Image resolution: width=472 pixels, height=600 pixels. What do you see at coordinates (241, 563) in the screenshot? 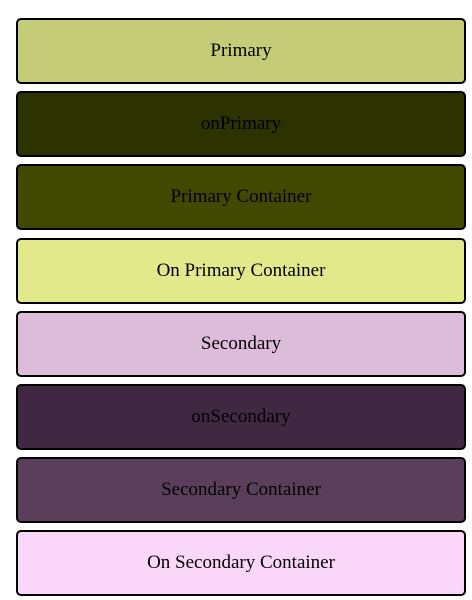
I see `swatch-on-secondary-container: On Secondary Container` at bounding box center [241, 563].